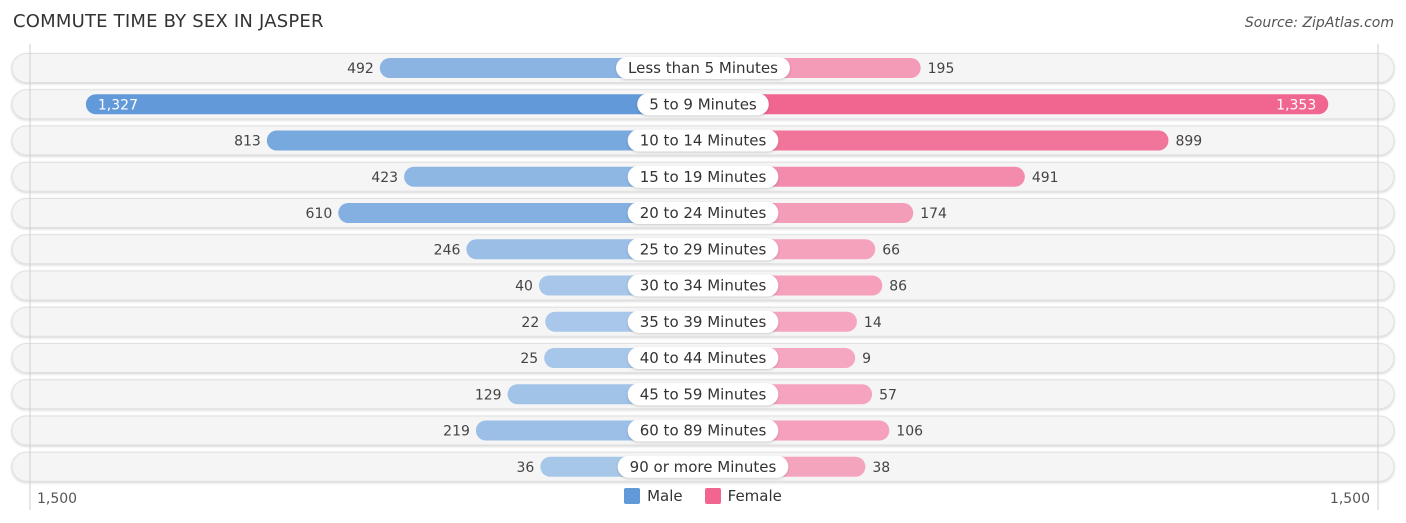  I want to click on legend-label-female: Female, so click(754, 496).